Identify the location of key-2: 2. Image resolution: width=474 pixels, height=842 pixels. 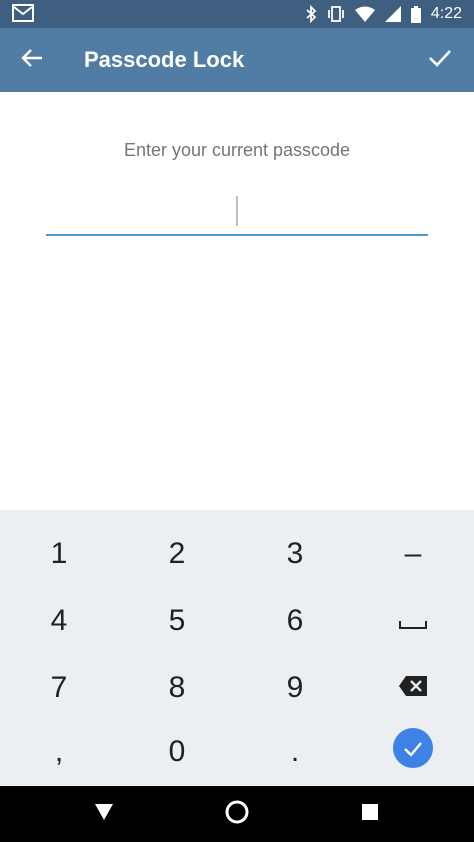
(177, 554).